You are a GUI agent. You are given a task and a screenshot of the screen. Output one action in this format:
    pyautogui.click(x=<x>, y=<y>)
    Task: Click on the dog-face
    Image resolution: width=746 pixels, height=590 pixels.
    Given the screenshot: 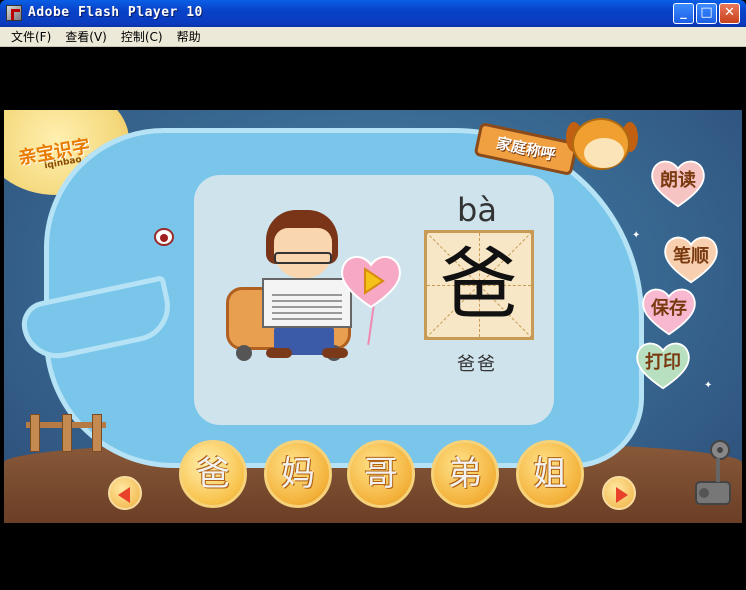 What is the action you would take?
    pyautogui.click(x=604, y=153)
    